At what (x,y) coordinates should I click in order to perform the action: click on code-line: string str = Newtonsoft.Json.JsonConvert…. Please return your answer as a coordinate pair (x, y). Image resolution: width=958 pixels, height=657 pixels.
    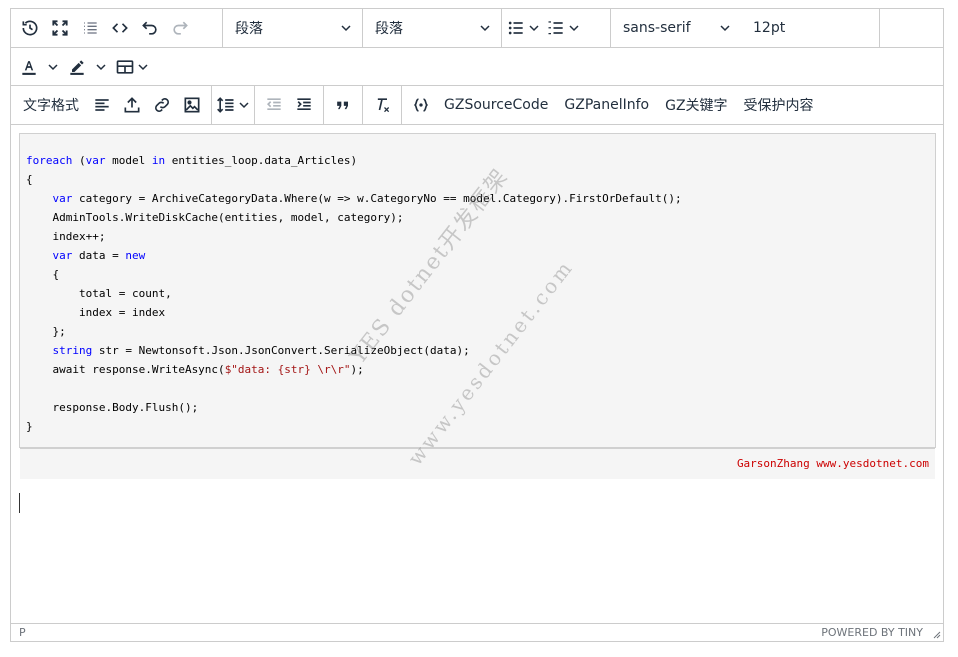
    Looking at the image, I should click on (261, 350).